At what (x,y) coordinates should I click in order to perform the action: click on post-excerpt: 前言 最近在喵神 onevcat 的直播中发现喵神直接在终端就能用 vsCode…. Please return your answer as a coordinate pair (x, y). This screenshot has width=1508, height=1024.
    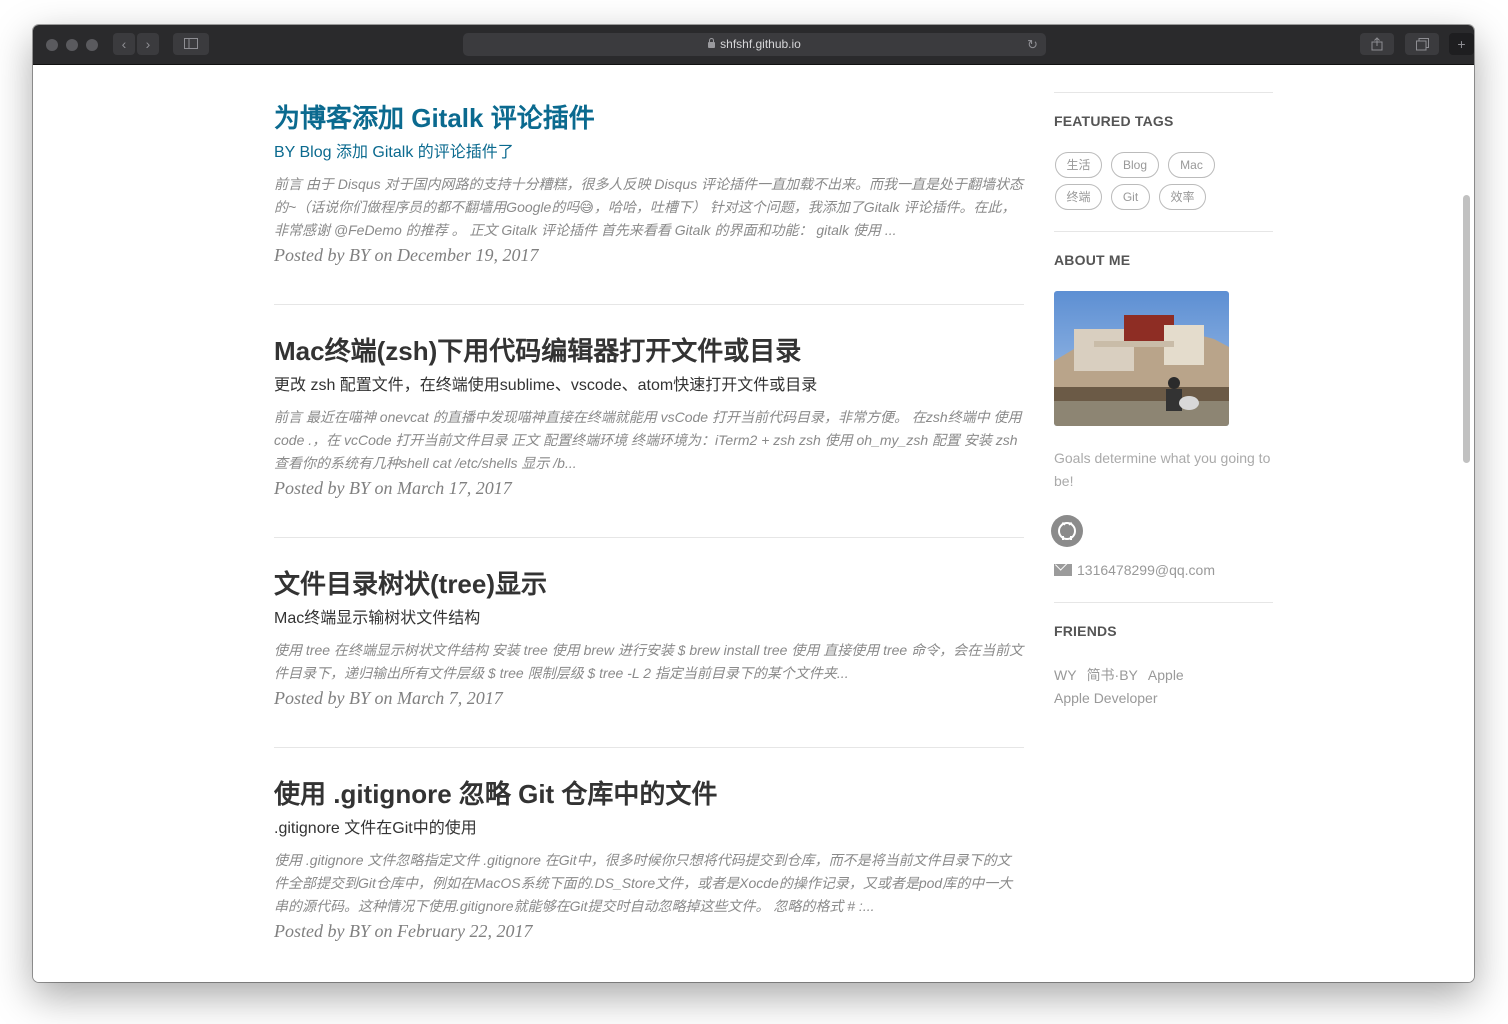
    Looking at the image, I should click on (648, 440).